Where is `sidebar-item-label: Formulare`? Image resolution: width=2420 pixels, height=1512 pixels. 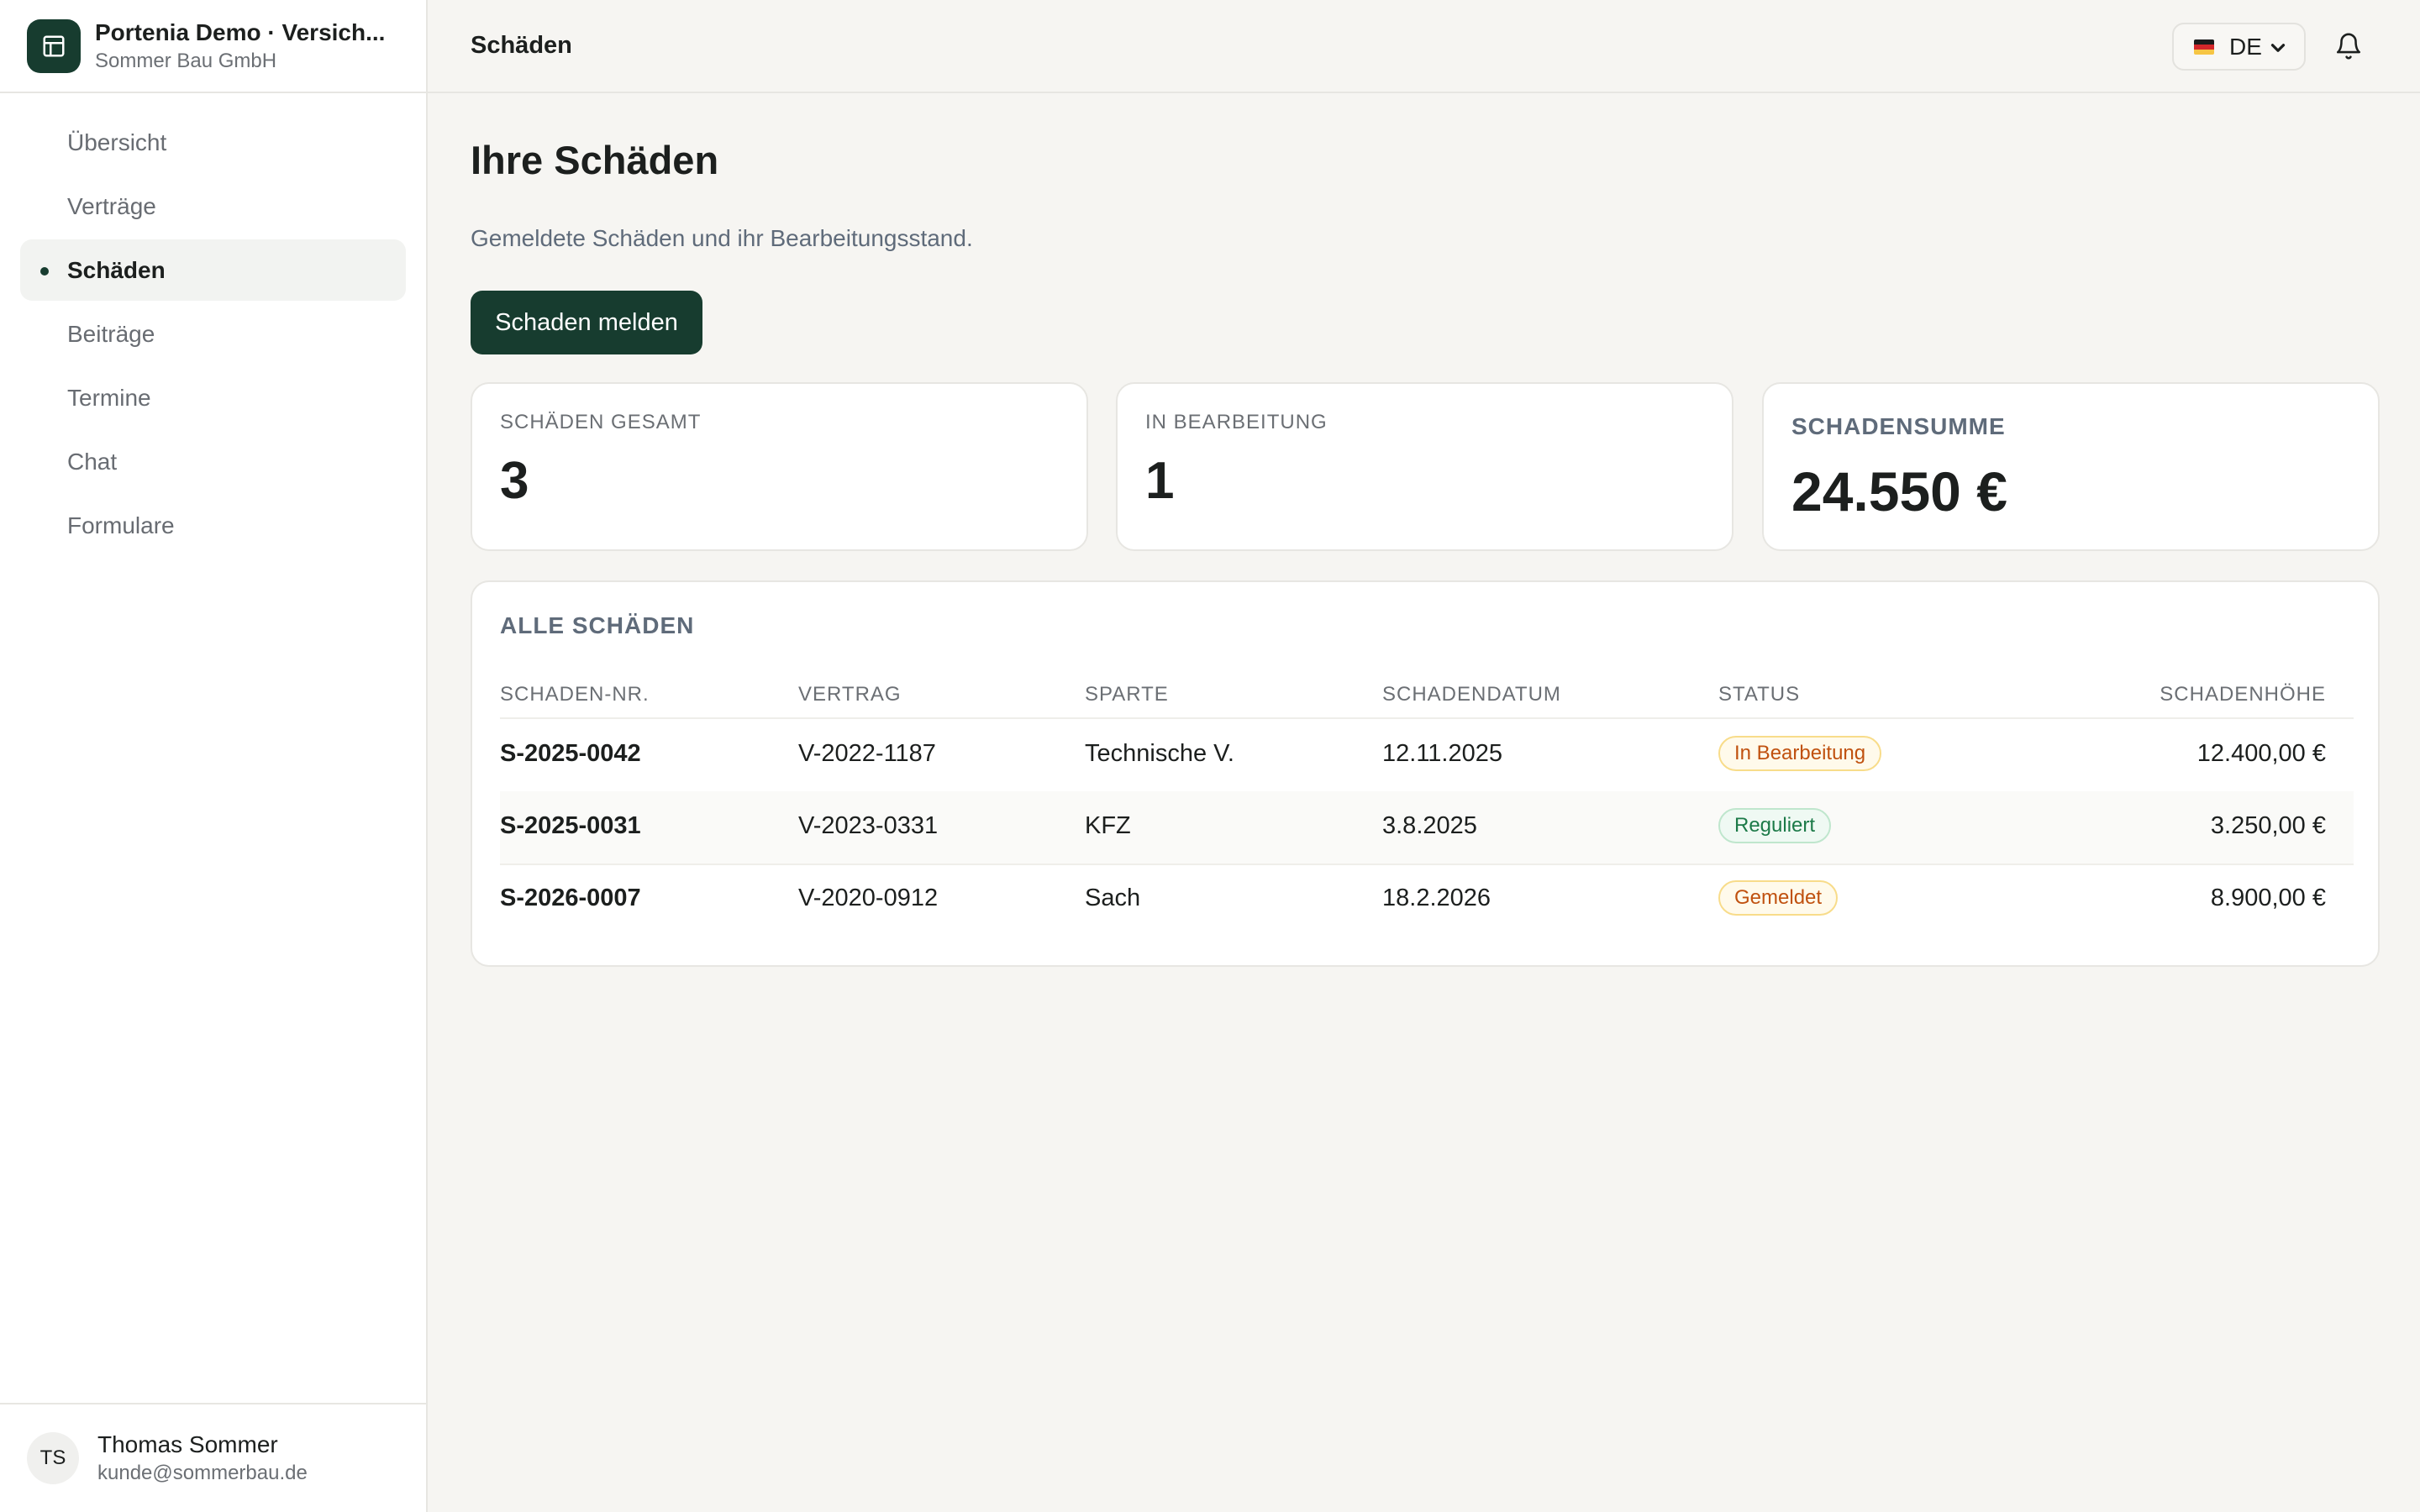
sidebar-item-label: Formulare is located at coordinates (121, 525).